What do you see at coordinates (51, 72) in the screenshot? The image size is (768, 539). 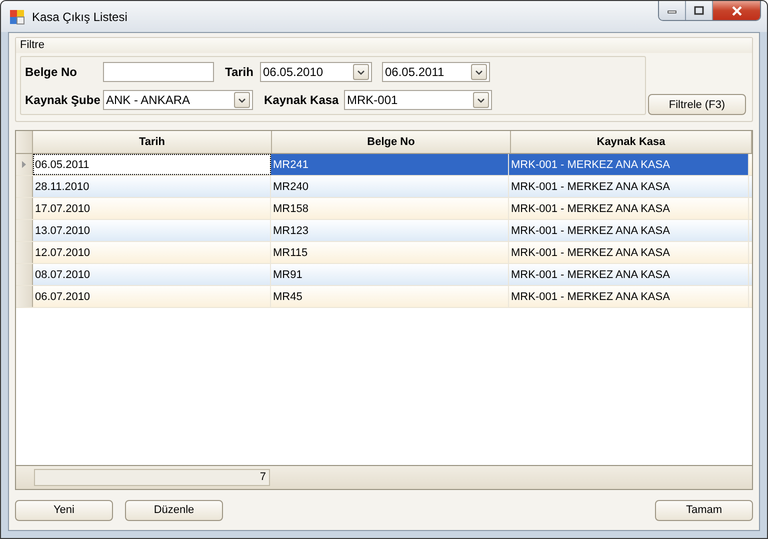 I see `field-label: Belge No` at bounding box center [51, 72].